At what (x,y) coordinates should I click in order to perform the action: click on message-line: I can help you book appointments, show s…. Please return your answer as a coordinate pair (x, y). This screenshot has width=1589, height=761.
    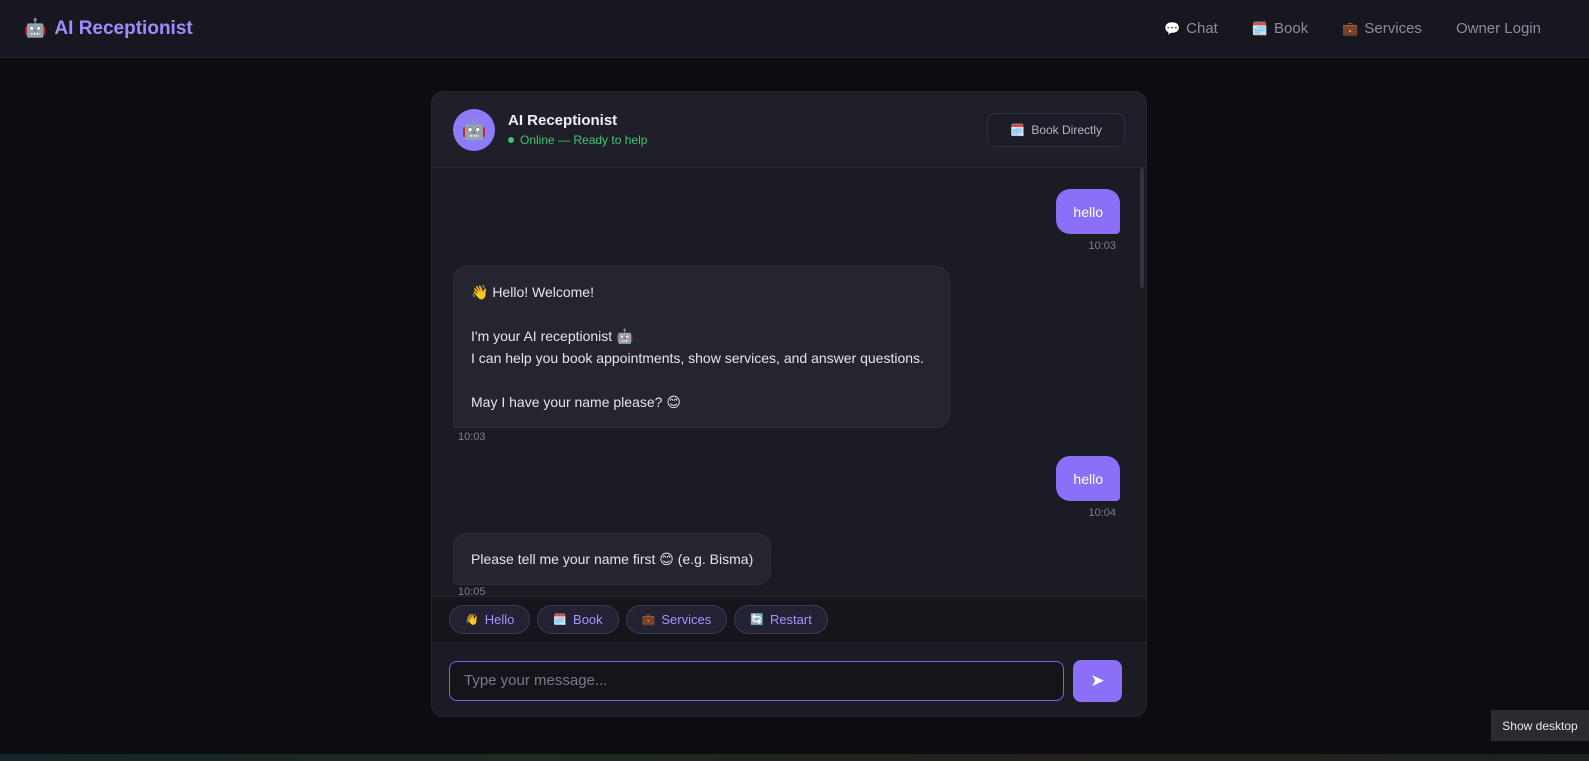
    Looking at the image, I should click on (697, 358).